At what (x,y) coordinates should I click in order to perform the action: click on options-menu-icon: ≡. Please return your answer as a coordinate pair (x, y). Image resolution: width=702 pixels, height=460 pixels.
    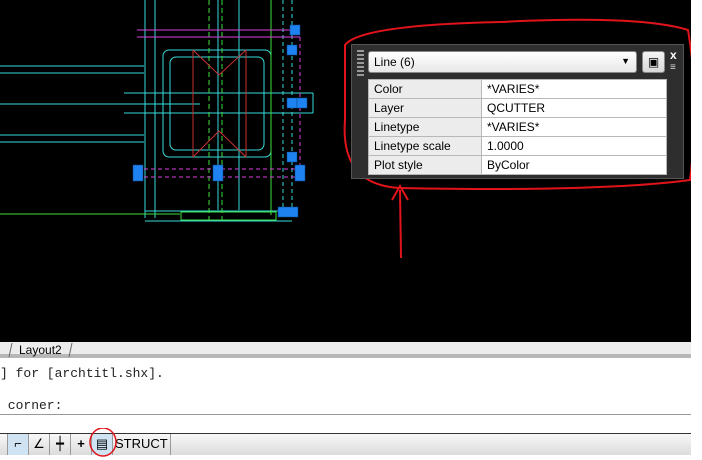
    Looking at the image, I should click on (673, 67).